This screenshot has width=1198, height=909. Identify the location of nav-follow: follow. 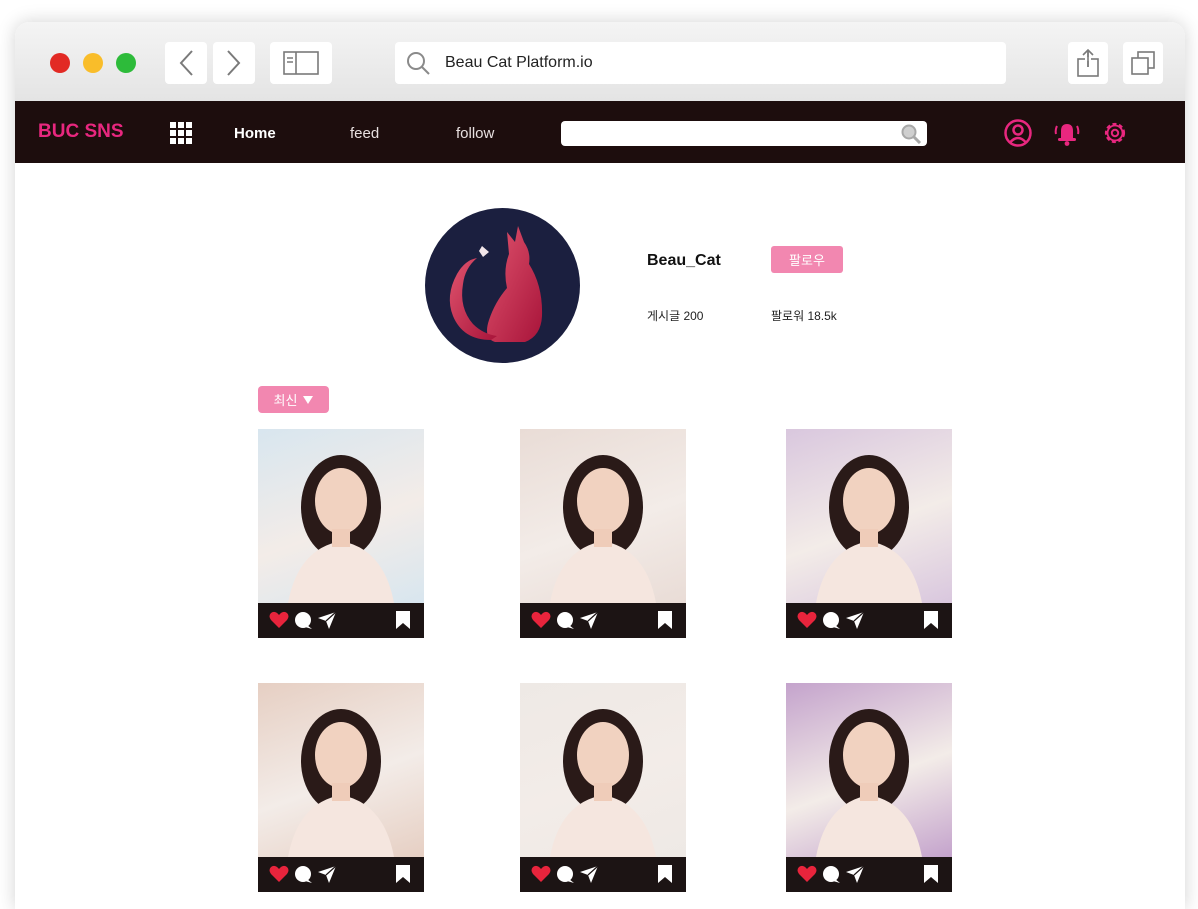
(475, 133).